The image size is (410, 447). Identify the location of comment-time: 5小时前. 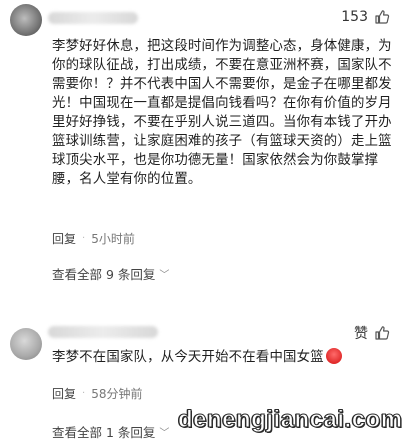
(113, 239).